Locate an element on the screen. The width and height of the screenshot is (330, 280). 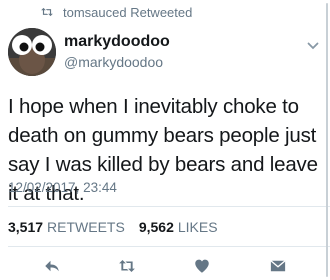
message-button is located at coordinates (278, 266).